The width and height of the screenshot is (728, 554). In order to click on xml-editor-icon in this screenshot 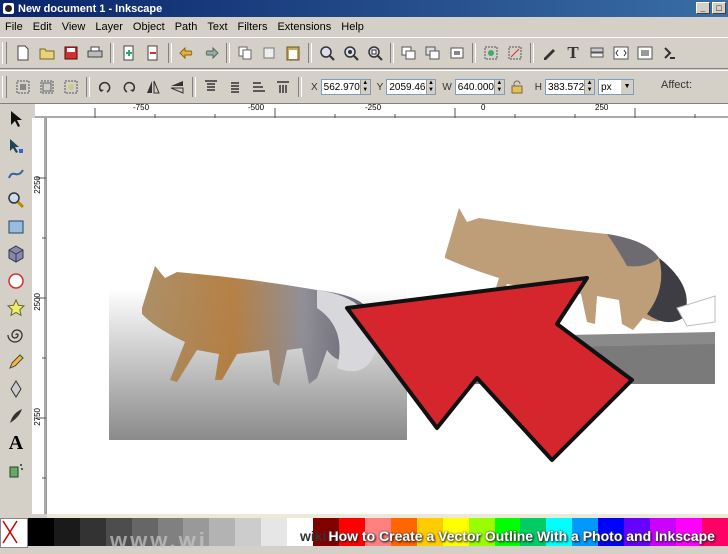, I will do `click(621, 53)`.